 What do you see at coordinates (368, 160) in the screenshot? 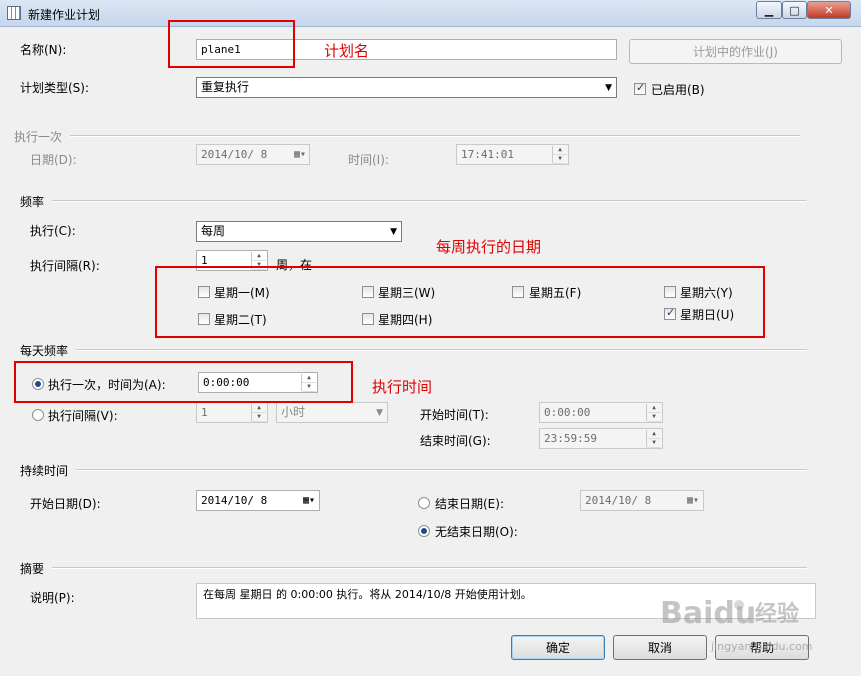
I see `once-time-label: 时间(I):` at bounding box center [368, 160].